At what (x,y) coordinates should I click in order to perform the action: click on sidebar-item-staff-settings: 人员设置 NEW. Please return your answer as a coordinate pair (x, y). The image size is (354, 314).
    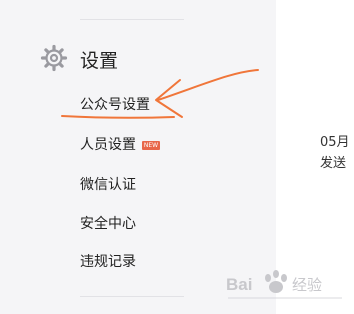
    Looking at the image, I should click on (120, 144).